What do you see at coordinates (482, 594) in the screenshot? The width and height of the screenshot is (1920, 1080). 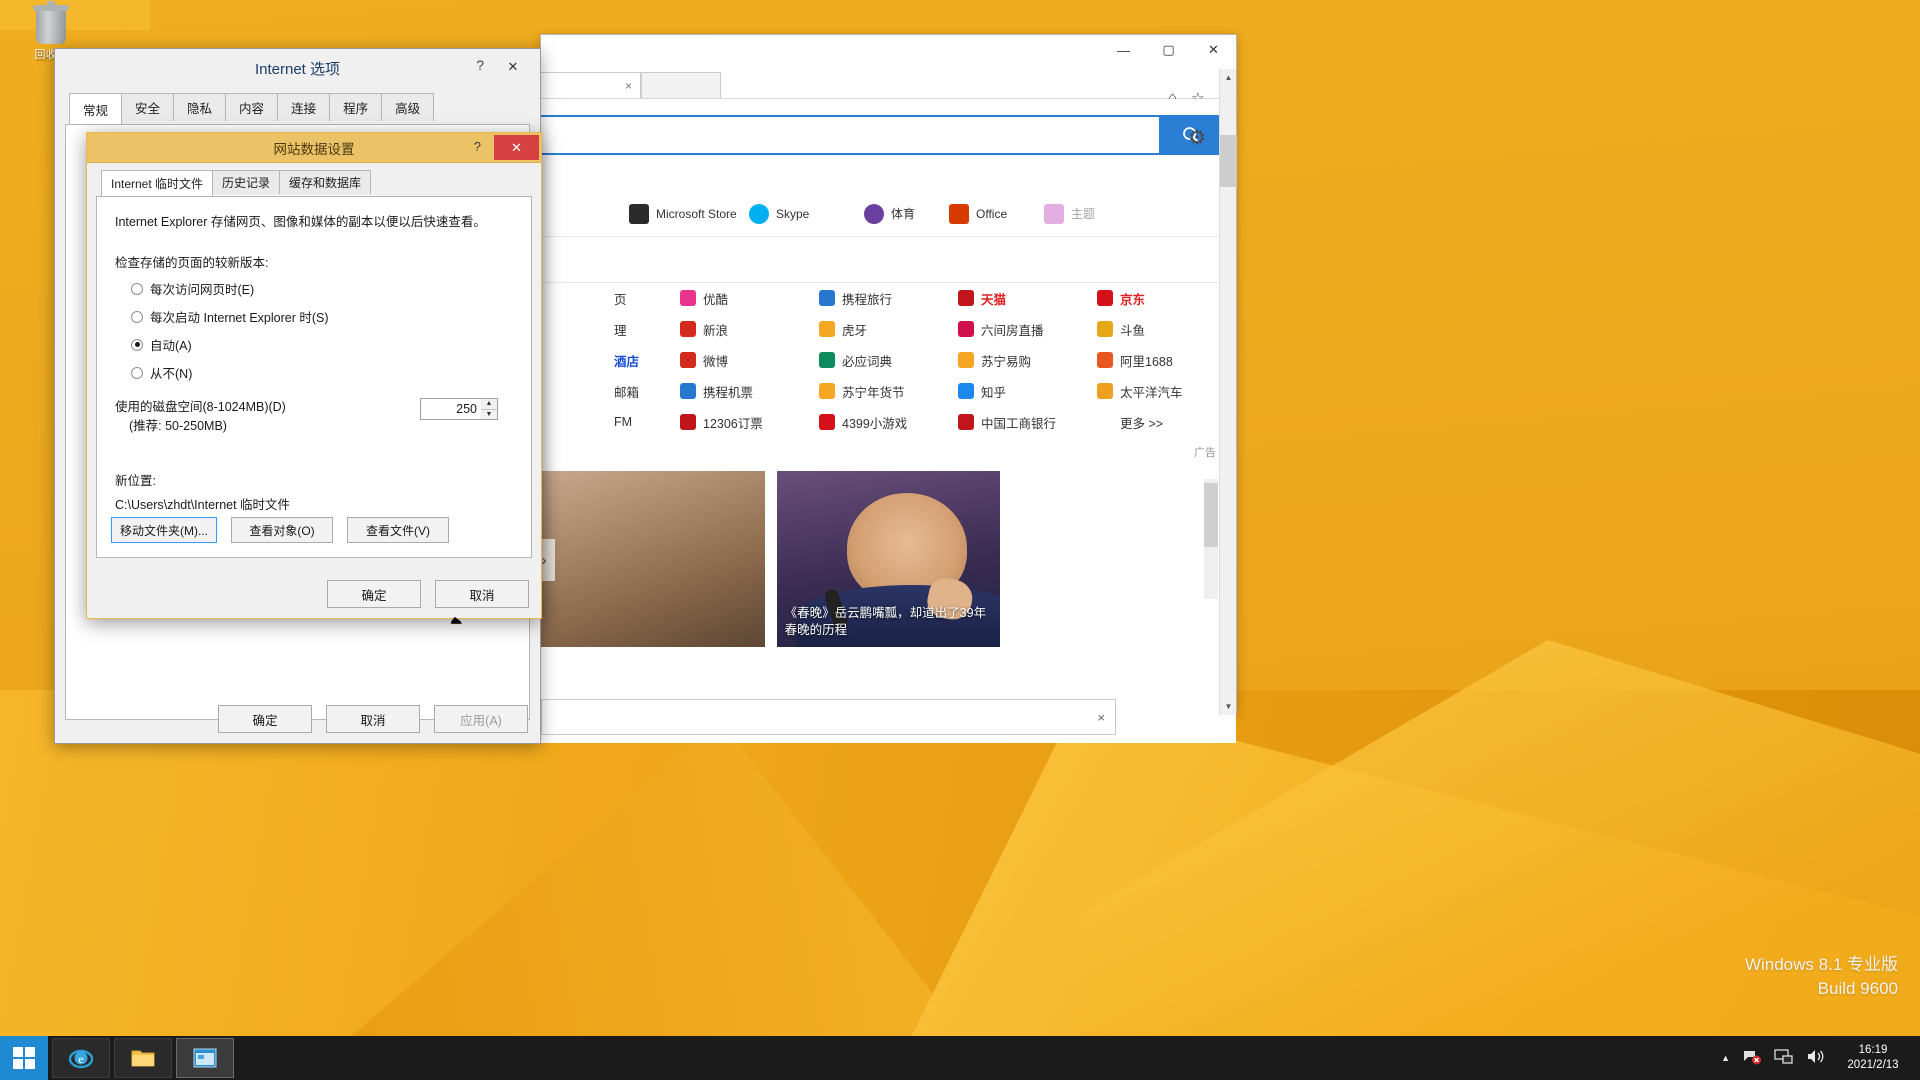 I see `website-data-settings-cancel-button: 取消` at bounding box center [482, 594].